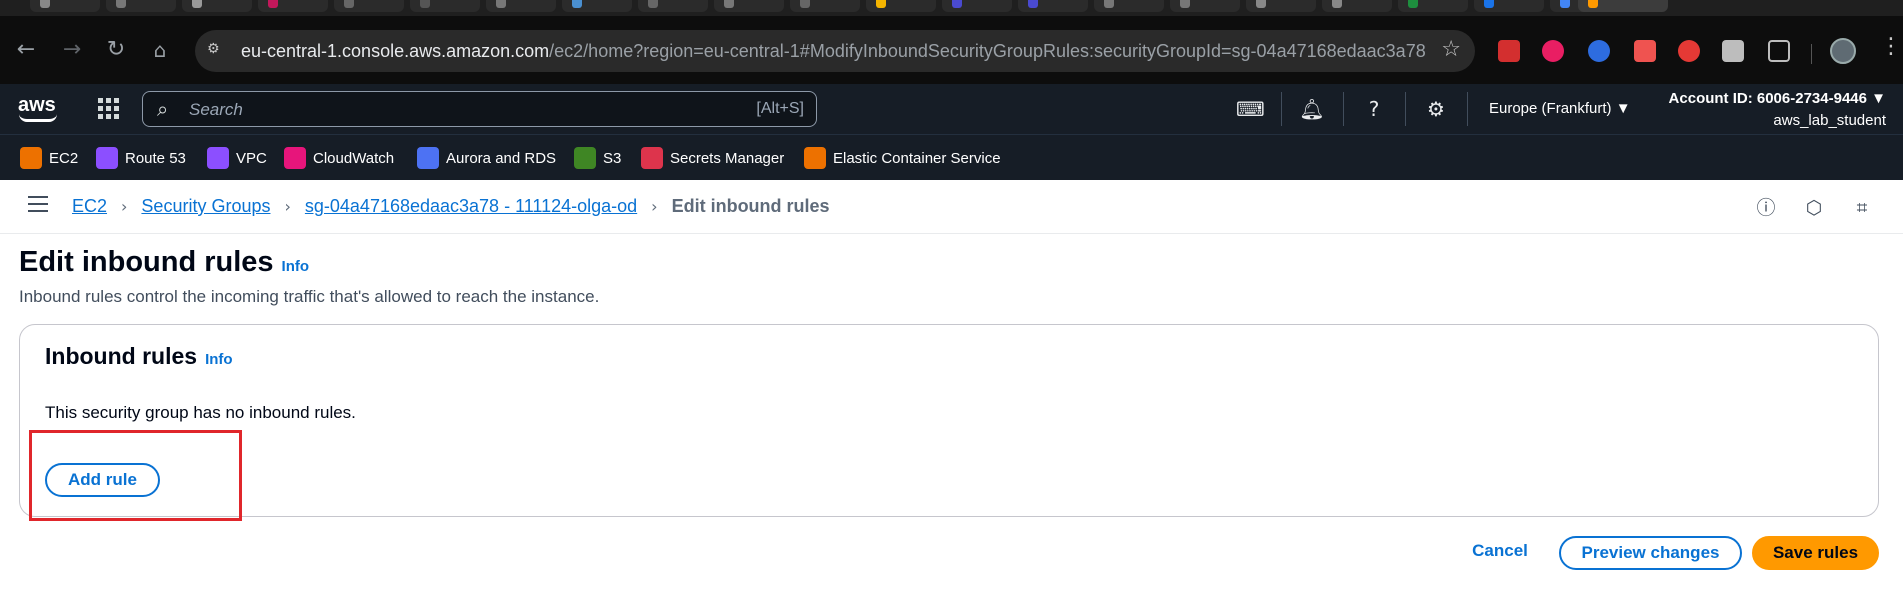 This screenshot has height=607, width=1903. What do you see at coordinates (585, 158) in the screenshot?
I see `s3-icon` at bounding box center [585, 158].